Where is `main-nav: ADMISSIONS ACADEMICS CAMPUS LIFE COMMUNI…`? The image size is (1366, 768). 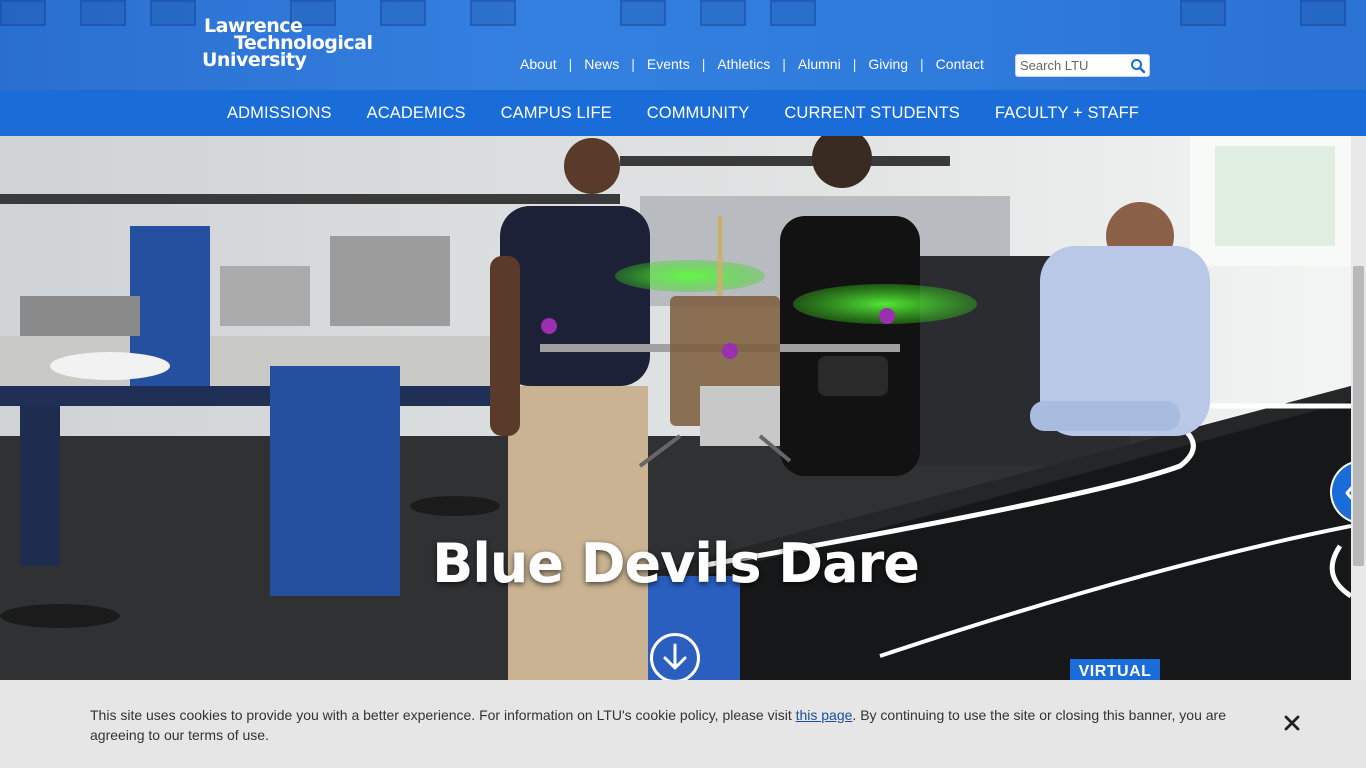
main-nav: ADMISSIONS ACADEMICS CAMPUS LIFE COMMUNI… is located at coordinates (683, 113).